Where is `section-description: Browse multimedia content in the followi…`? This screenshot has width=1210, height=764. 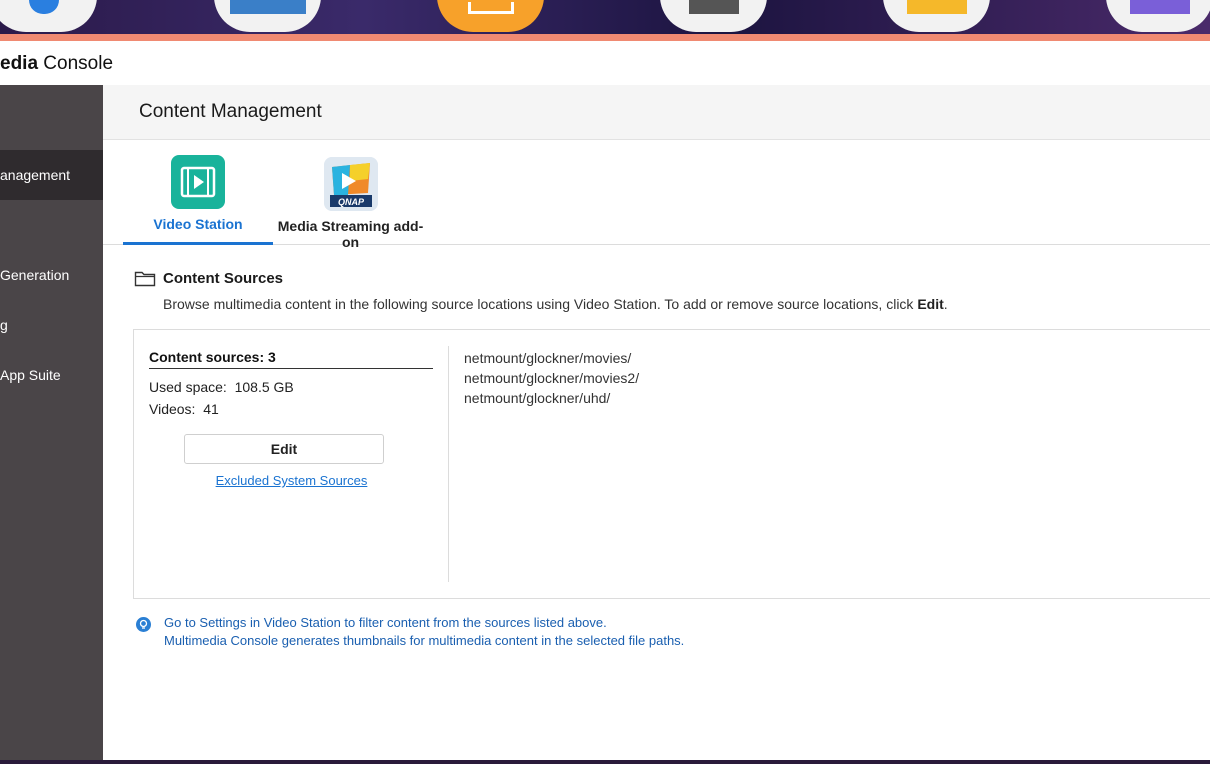
section-description: Browse multimedia content in the followi… is located at coordinates (555, 304).